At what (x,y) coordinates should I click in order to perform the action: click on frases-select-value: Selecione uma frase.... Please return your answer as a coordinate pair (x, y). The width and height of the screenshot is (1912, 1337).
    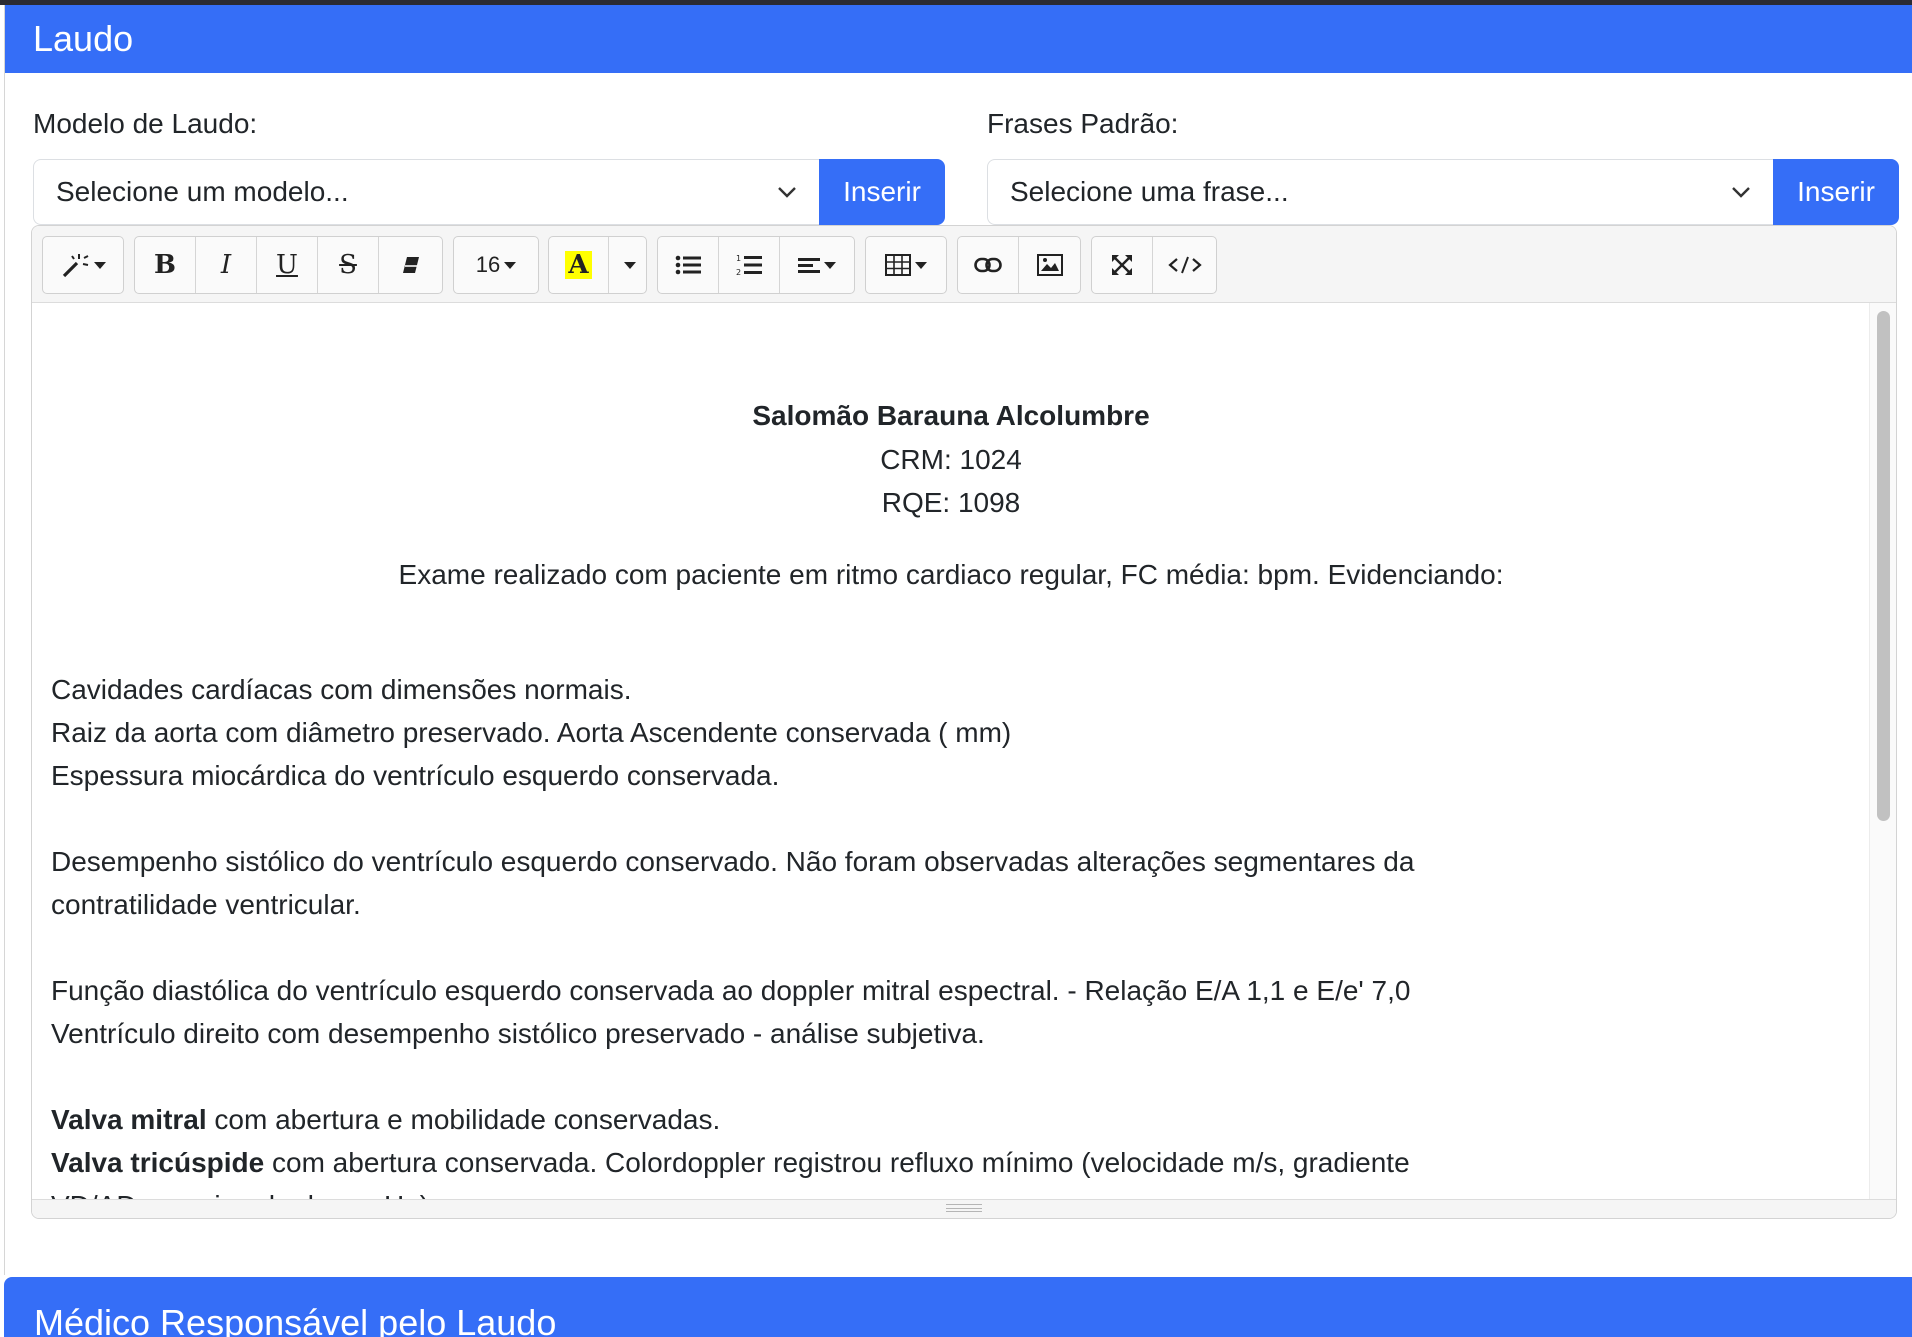
    Looking at the image, I should click on (1149, 191).